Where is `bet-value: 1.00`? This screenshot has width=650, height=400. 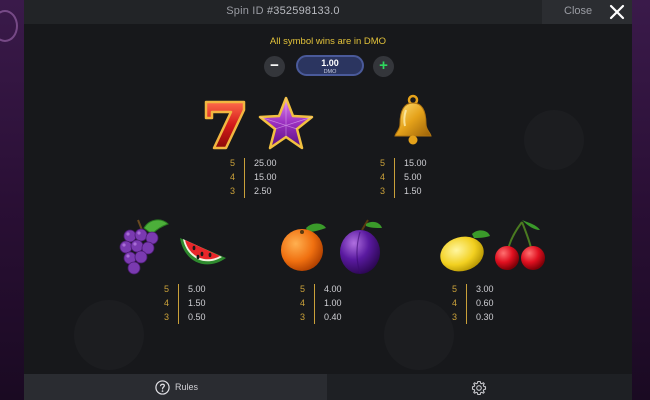
bet-value: 1.00 is located at coordinates (330, 63).